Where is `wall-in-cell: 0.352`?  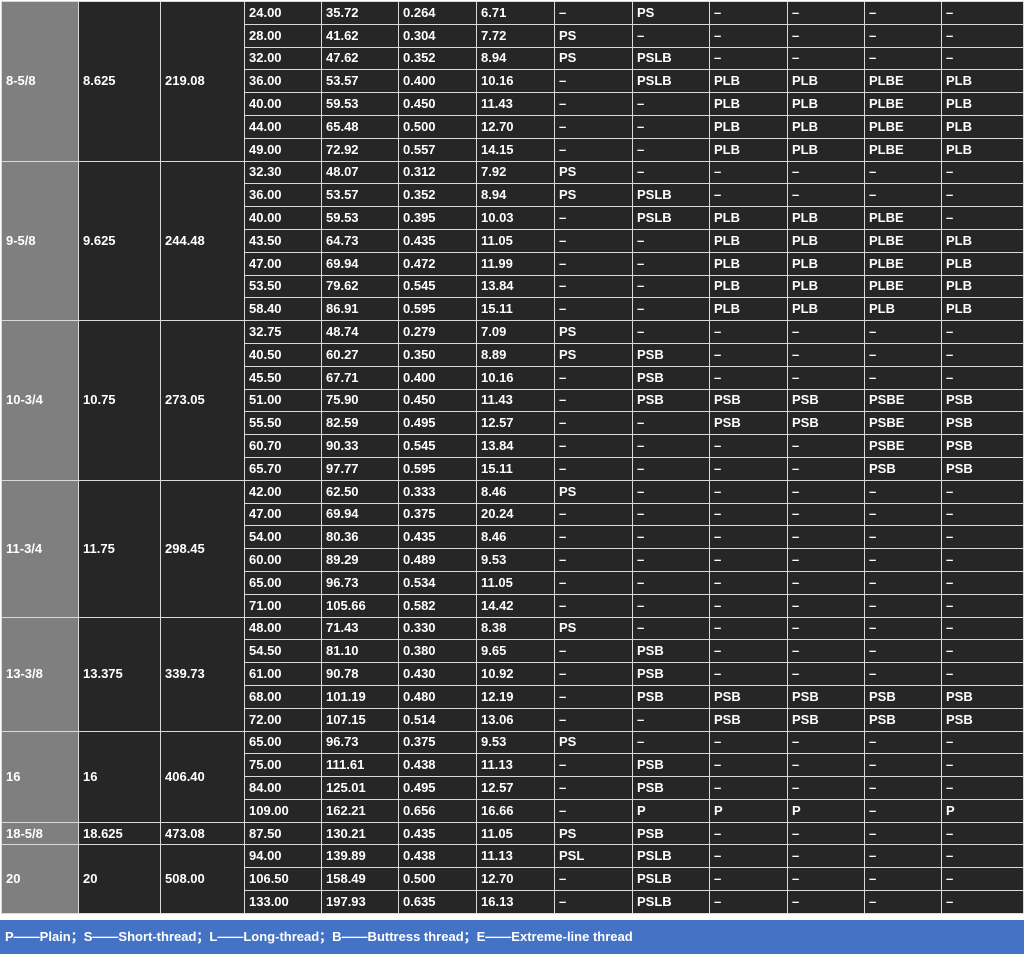 wall-in-cell: 0.352 is located at coordinates (437, 195).